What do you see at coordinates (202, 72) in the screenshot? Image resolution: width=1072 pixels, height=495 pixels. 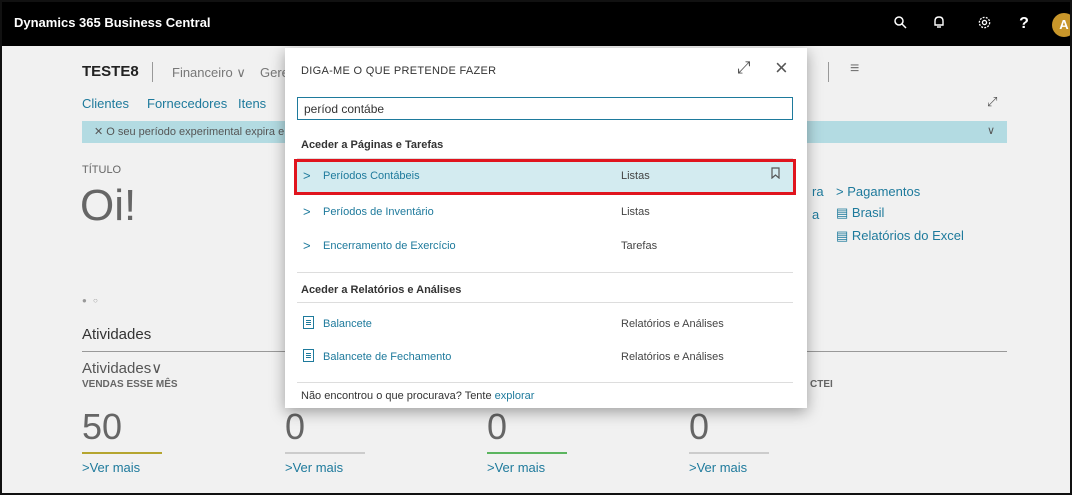 I see `nav-financeiro-label: Financeiro` at bounding box center [202, 72].